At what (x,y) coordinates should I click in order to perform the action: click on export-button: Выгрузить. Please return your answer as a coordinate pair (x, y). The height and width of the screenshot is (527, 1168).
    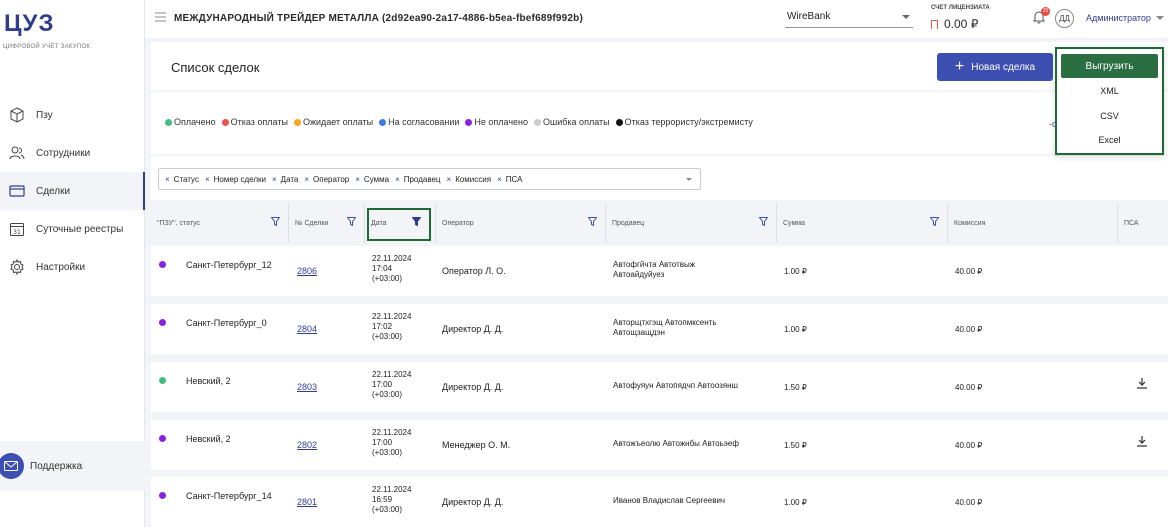
    Looking at the image, I should click on (1109, 66).